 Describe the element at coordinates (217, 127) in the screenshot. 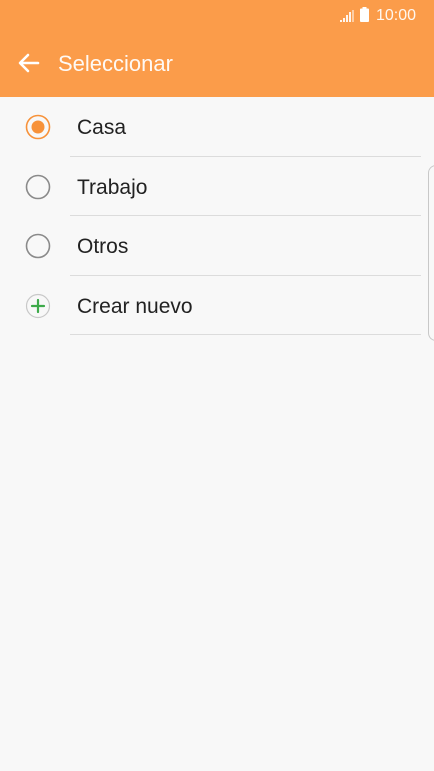

I see `option-casa: Casa` at that location.